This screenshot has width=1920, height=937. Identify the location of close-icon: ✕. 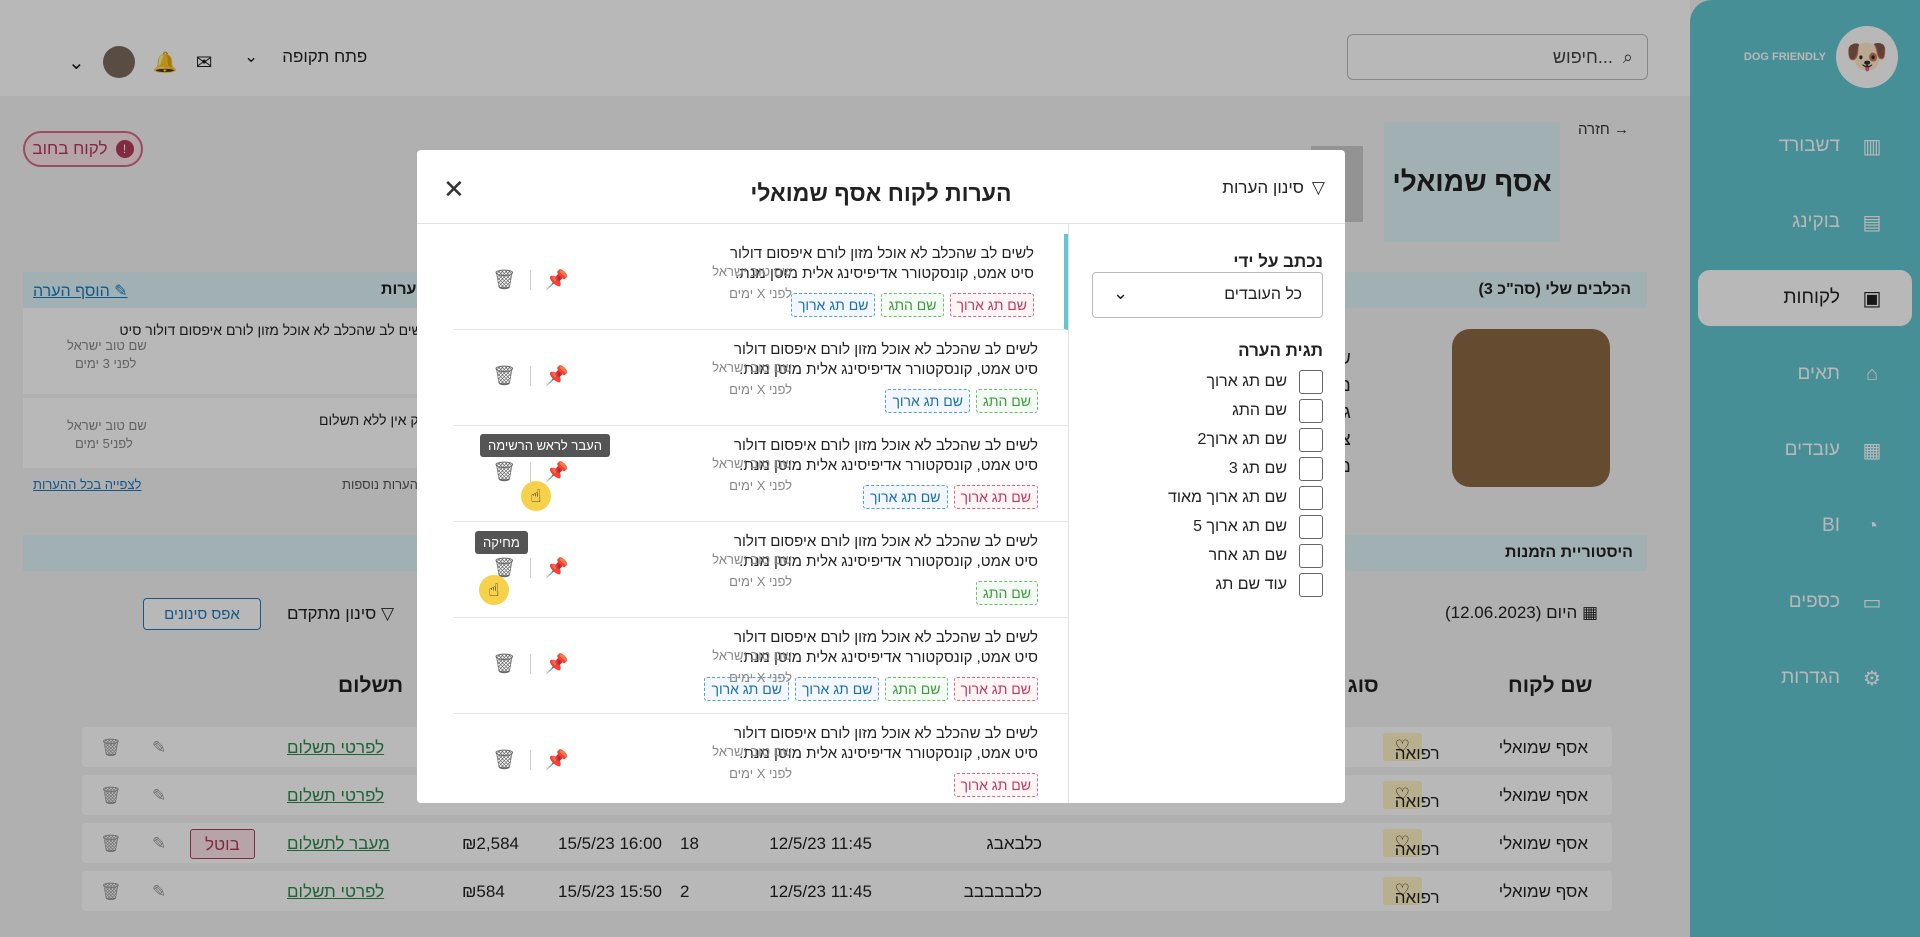
(454, 189).